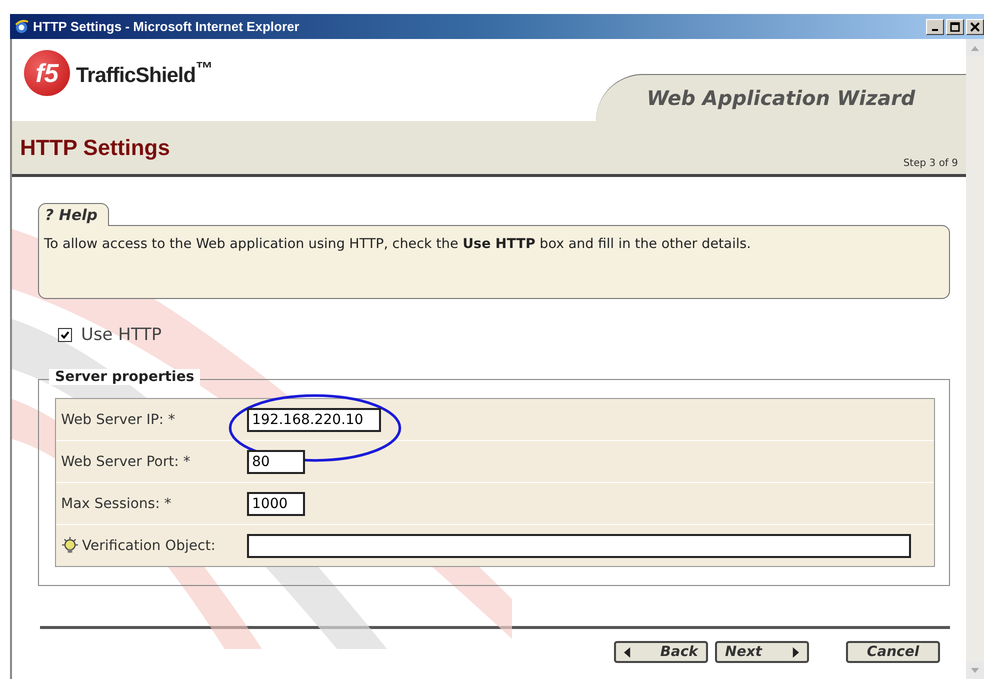 The width and height of the screenshot is (984, 679). I want to click on help-text: To allow access to the Web application using HTTP, check the Use HTTP box and fill in the other details., so click(398, 244).